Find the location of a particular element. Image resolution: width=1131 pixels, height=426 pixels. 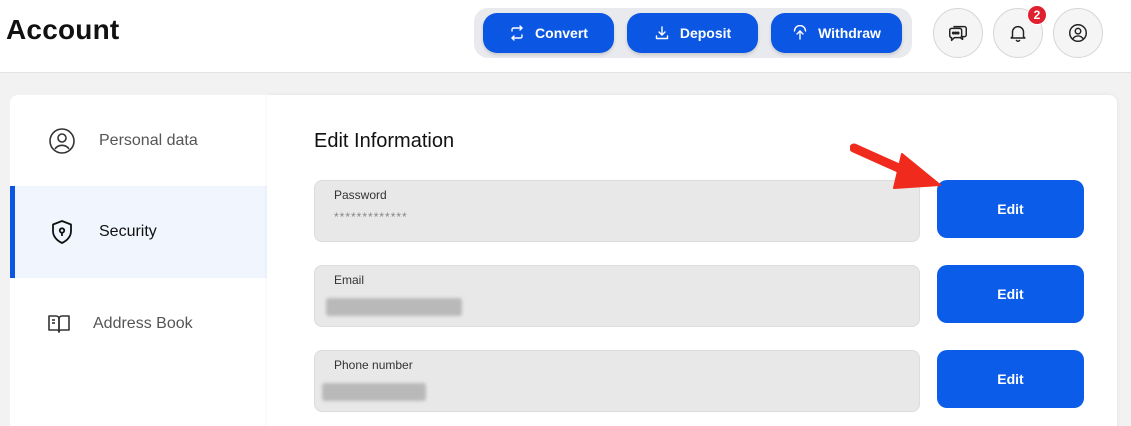

user-circle-icon is located at coordinates (62, 141).